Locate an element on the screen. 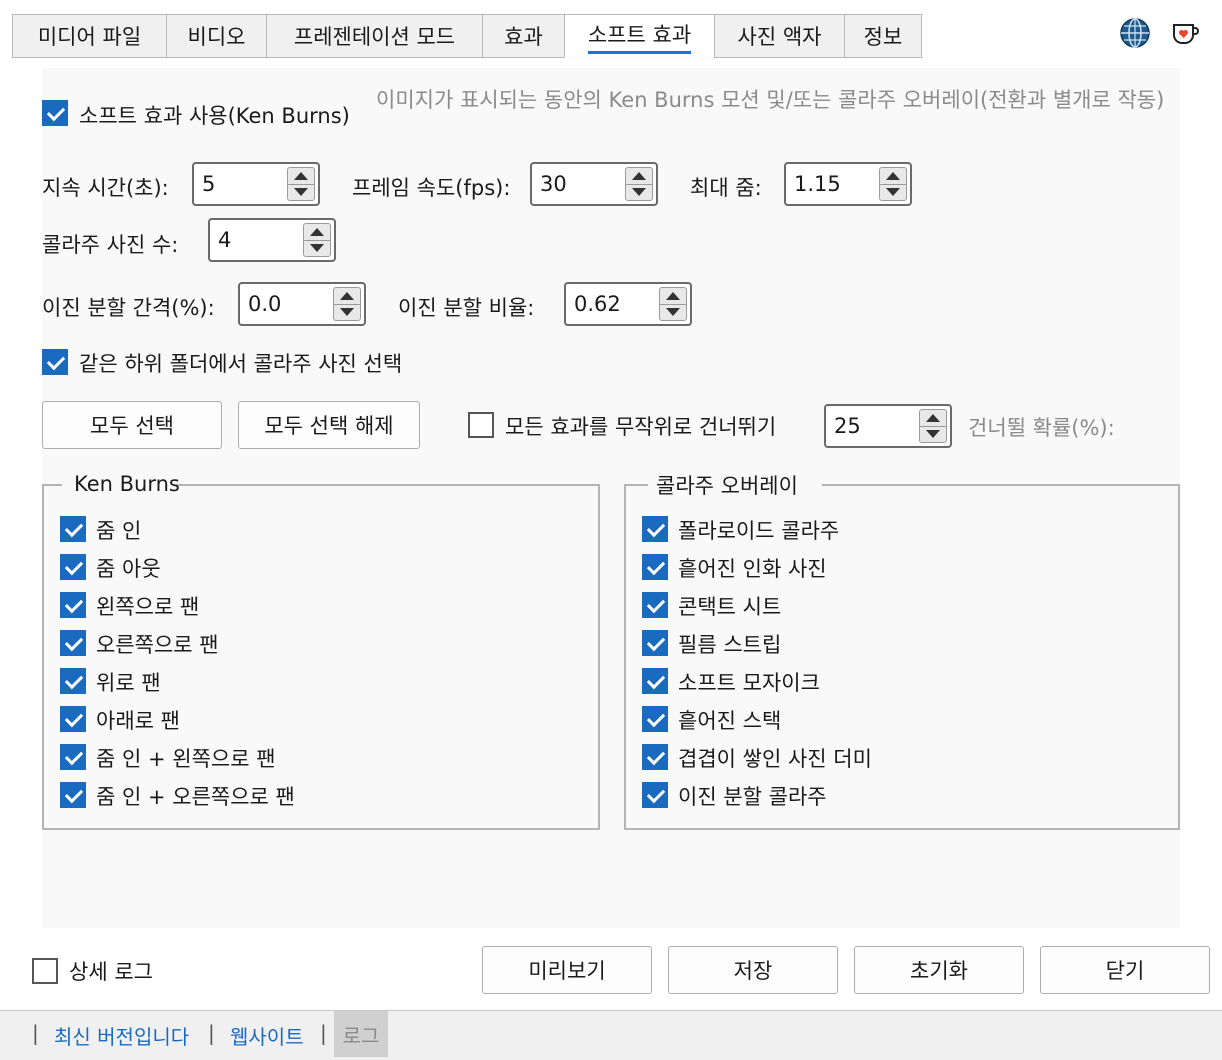 Image resolution: width=1222 pixels, height=1060 pixels. tab-video: 비디오 is located at coordinates (216, 36).